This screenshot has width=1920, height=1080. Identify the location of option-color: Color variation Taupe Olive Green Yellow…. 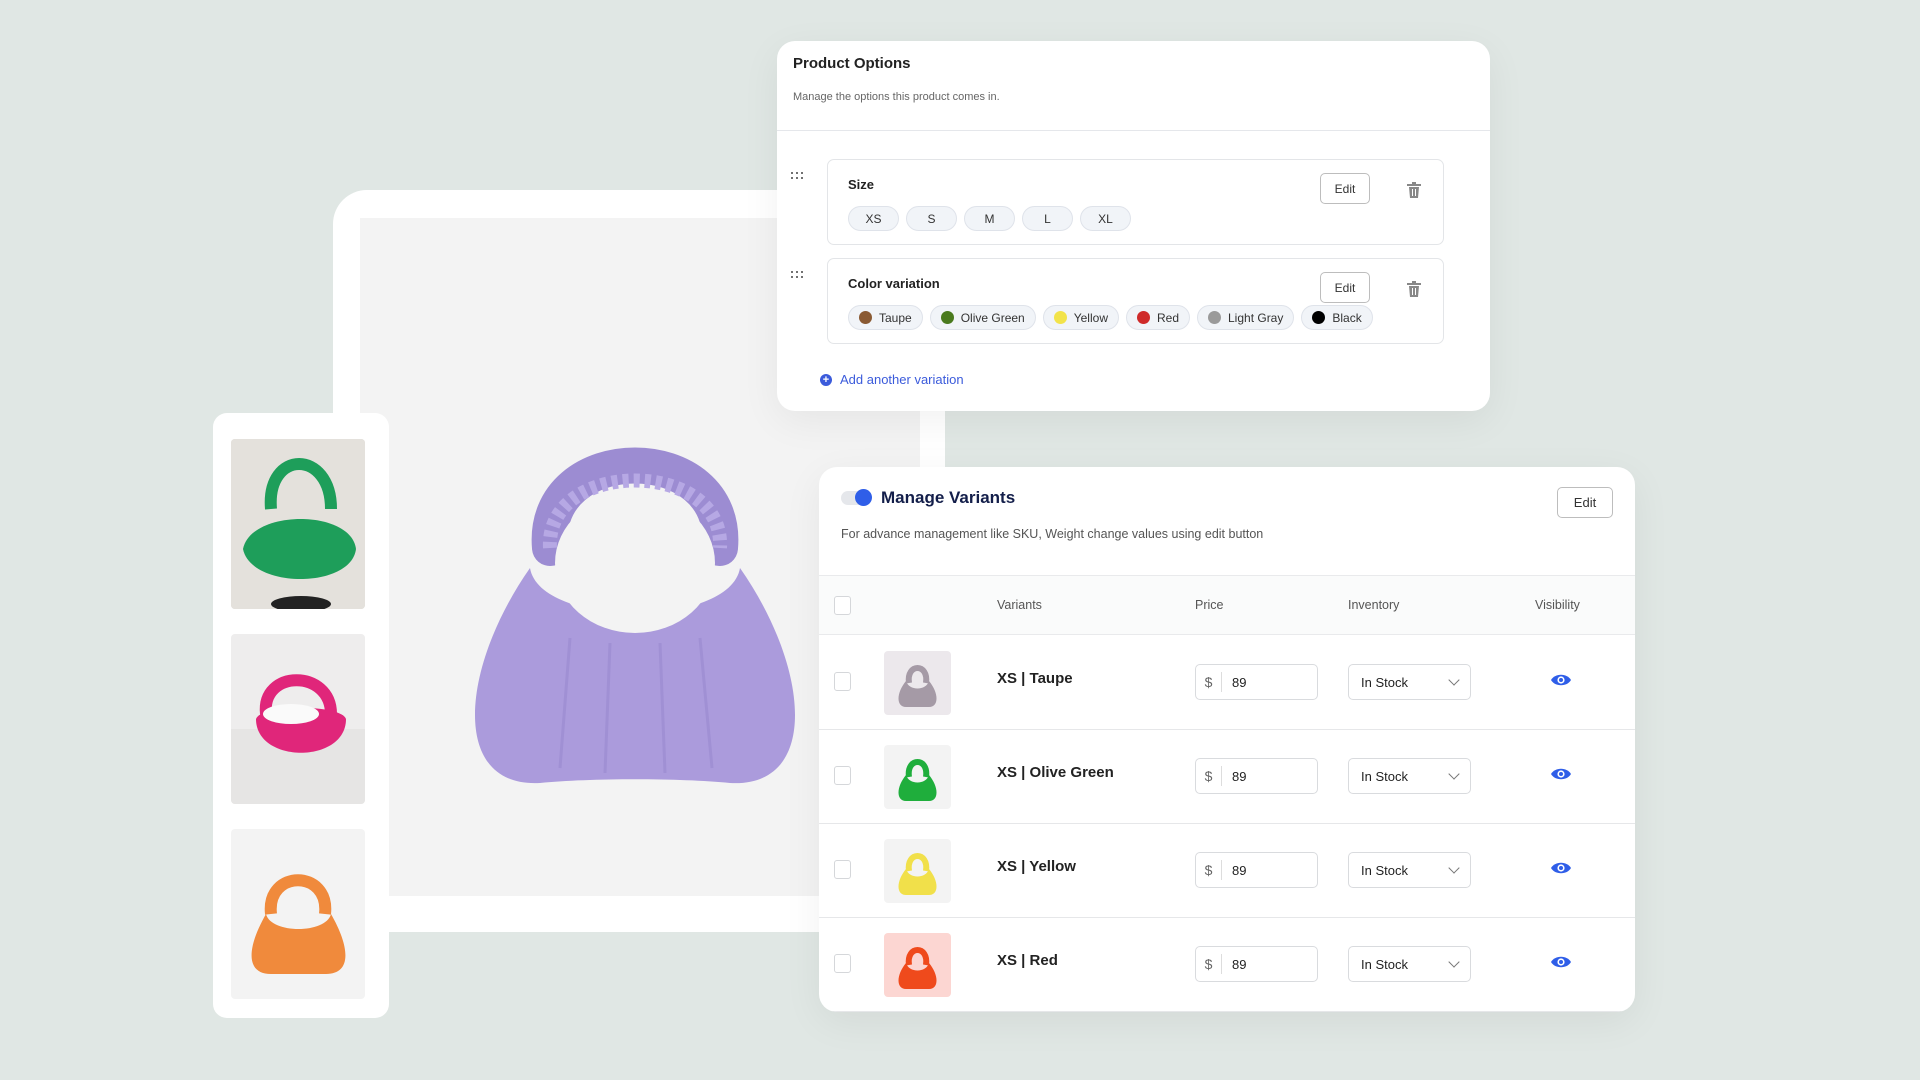
(1117, 301).